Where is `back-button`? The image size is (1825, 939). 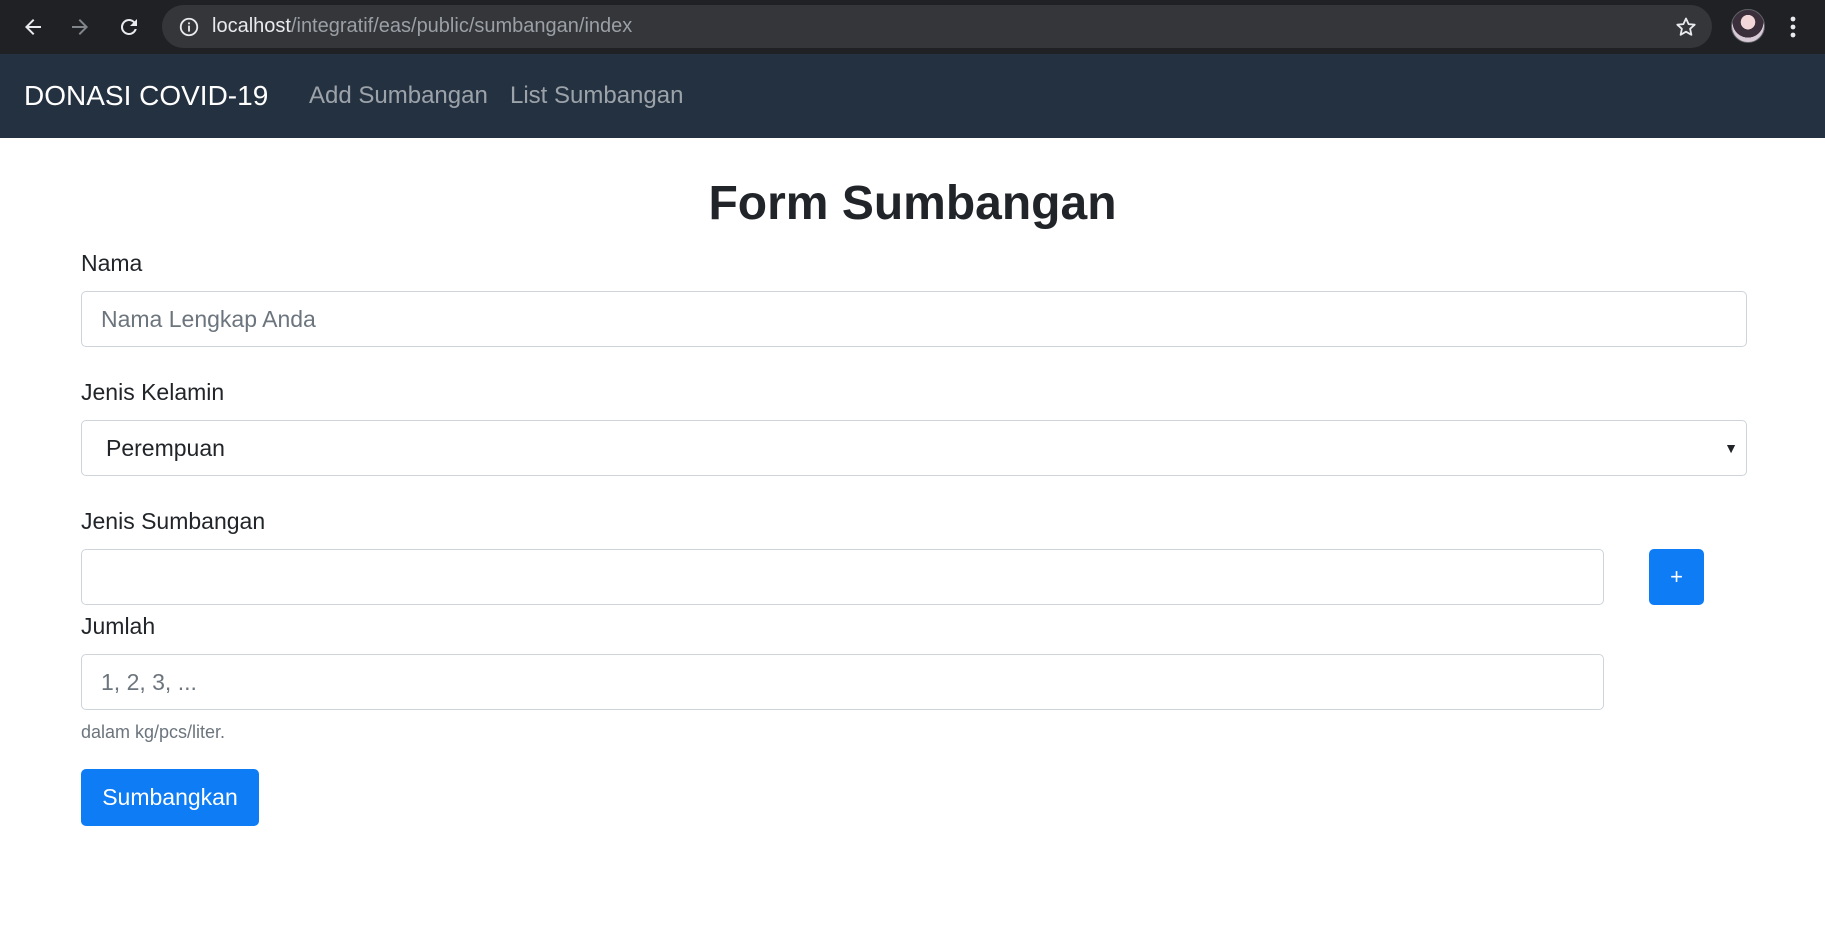
back-button is located at coordinates (33, 27).